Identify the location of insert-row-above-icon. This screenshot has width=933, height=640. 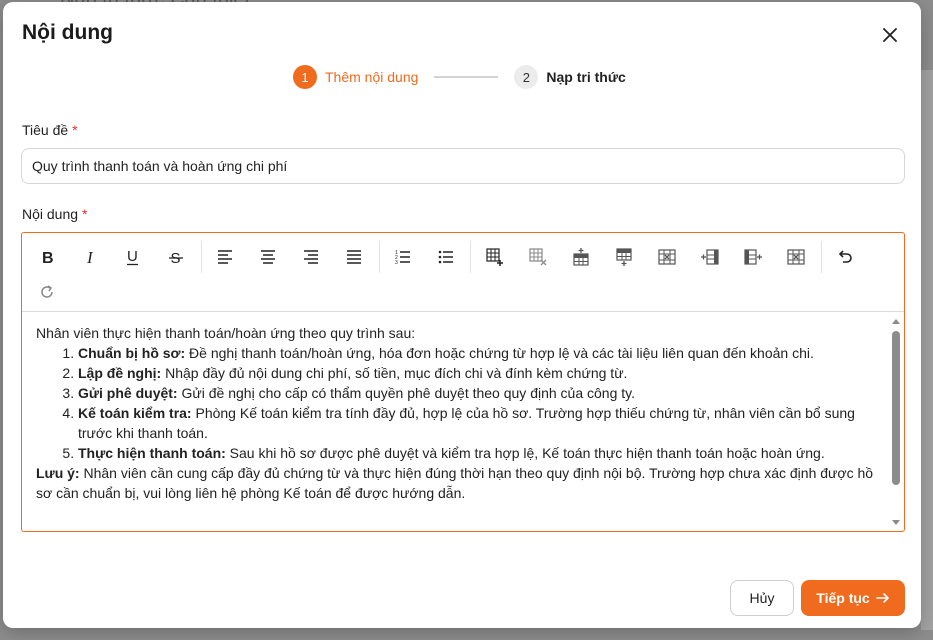
(581, 257).